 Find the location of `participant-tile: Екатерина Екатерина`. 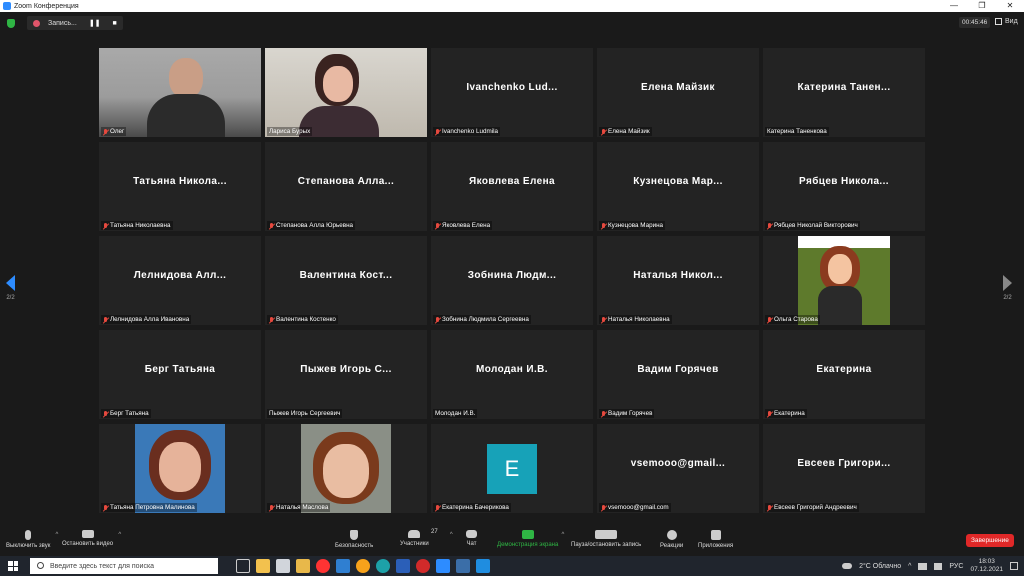

participant-tile: Екатерина Екатерина is located at coordinates (844, 374).